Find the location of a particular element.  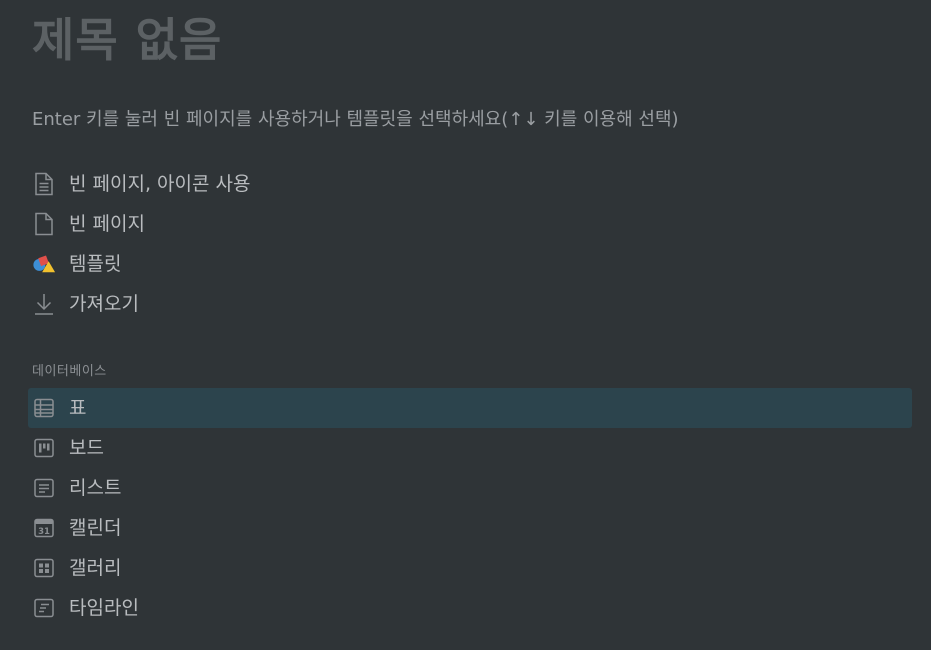

option-label: 템플릿 is located at coordinates (95, 264).